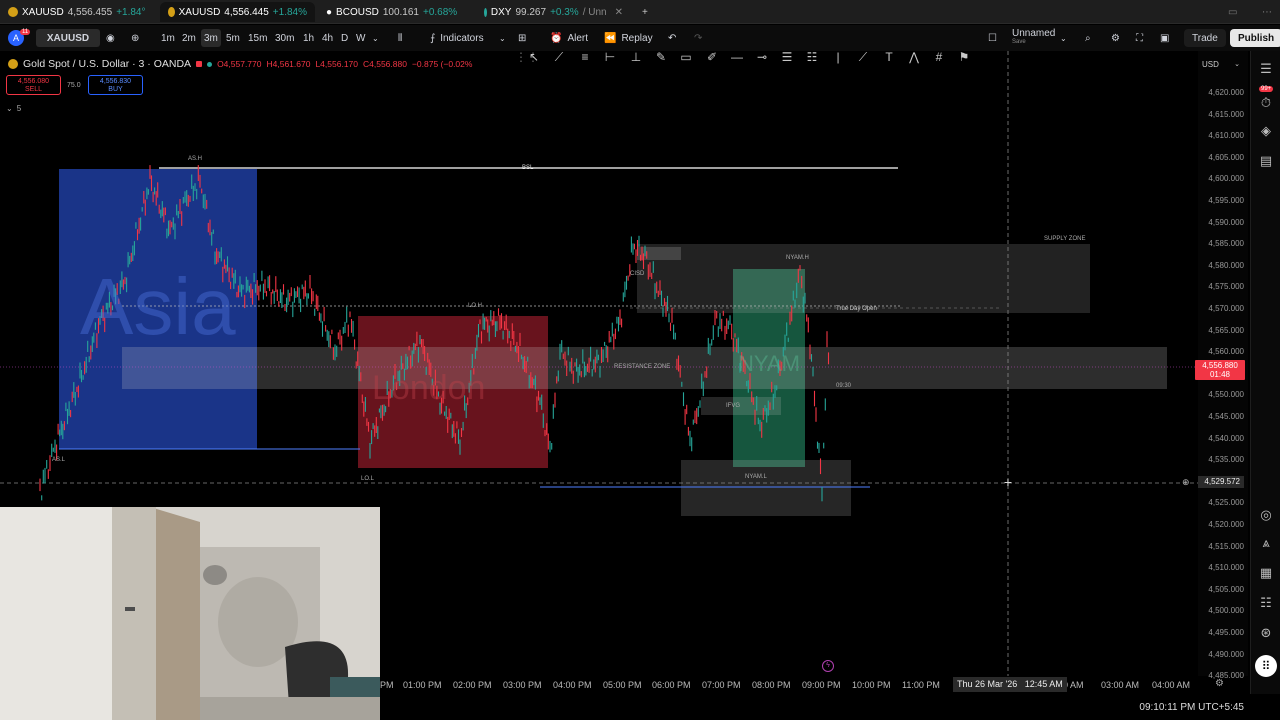 Image resolution: width=1280 pixels, height=720 pixels. I want to click on price-tick-label: 4,620.000, so click(1226, 92).